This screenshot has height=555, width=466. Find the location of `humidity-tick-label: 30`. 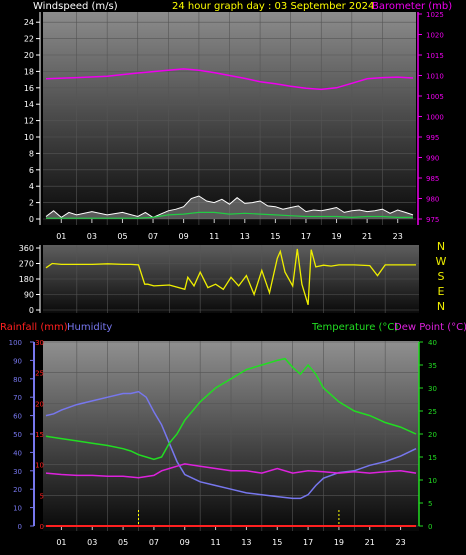

humidity-tick-label: 30 is located at coordinates (17, 472).